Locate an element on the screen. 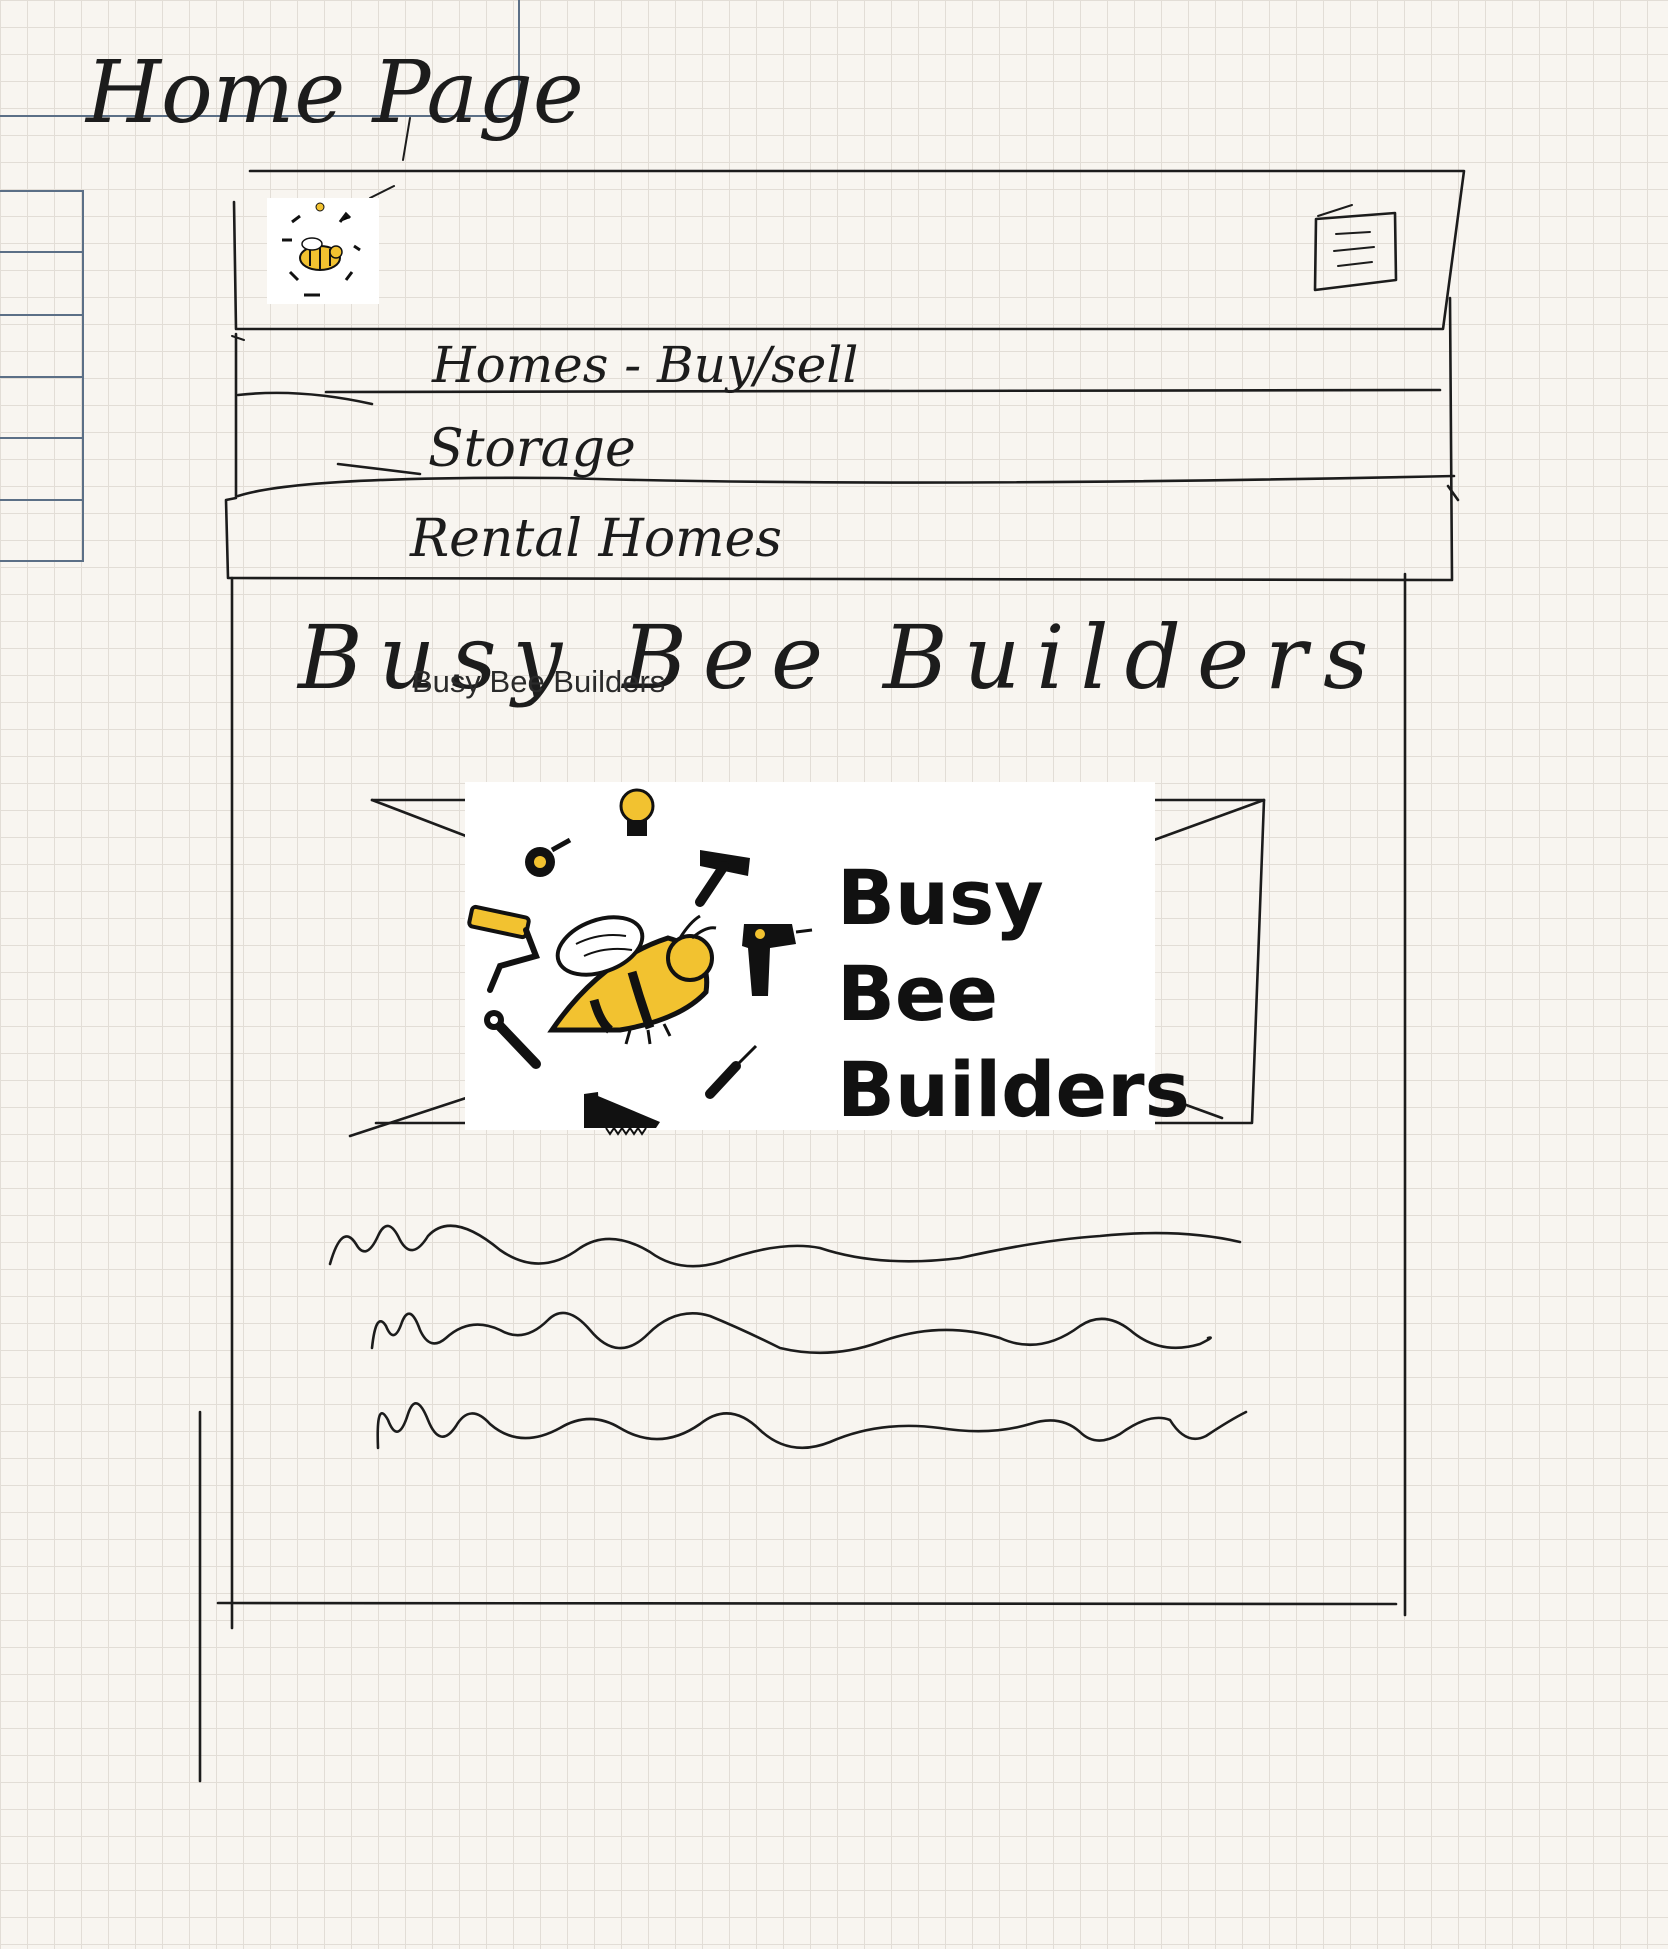 The image size is (1668, 1949). side-tabs is located at coordinates (42, 376).